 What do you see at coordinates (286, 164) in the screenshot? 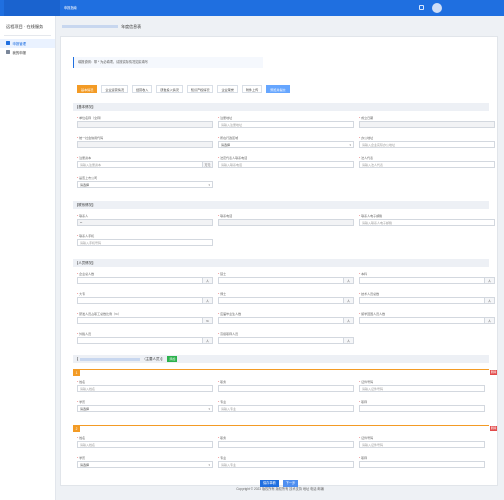
I see `legal-contact-input: 请输入联系电话` at bounding box center [286, 164].